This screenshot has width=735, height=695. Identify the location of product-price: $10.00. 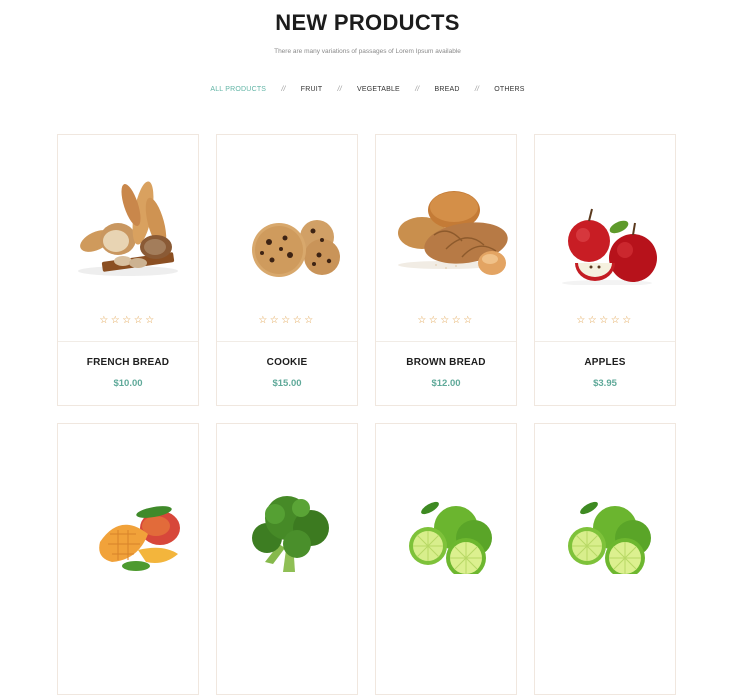
(128, 383).